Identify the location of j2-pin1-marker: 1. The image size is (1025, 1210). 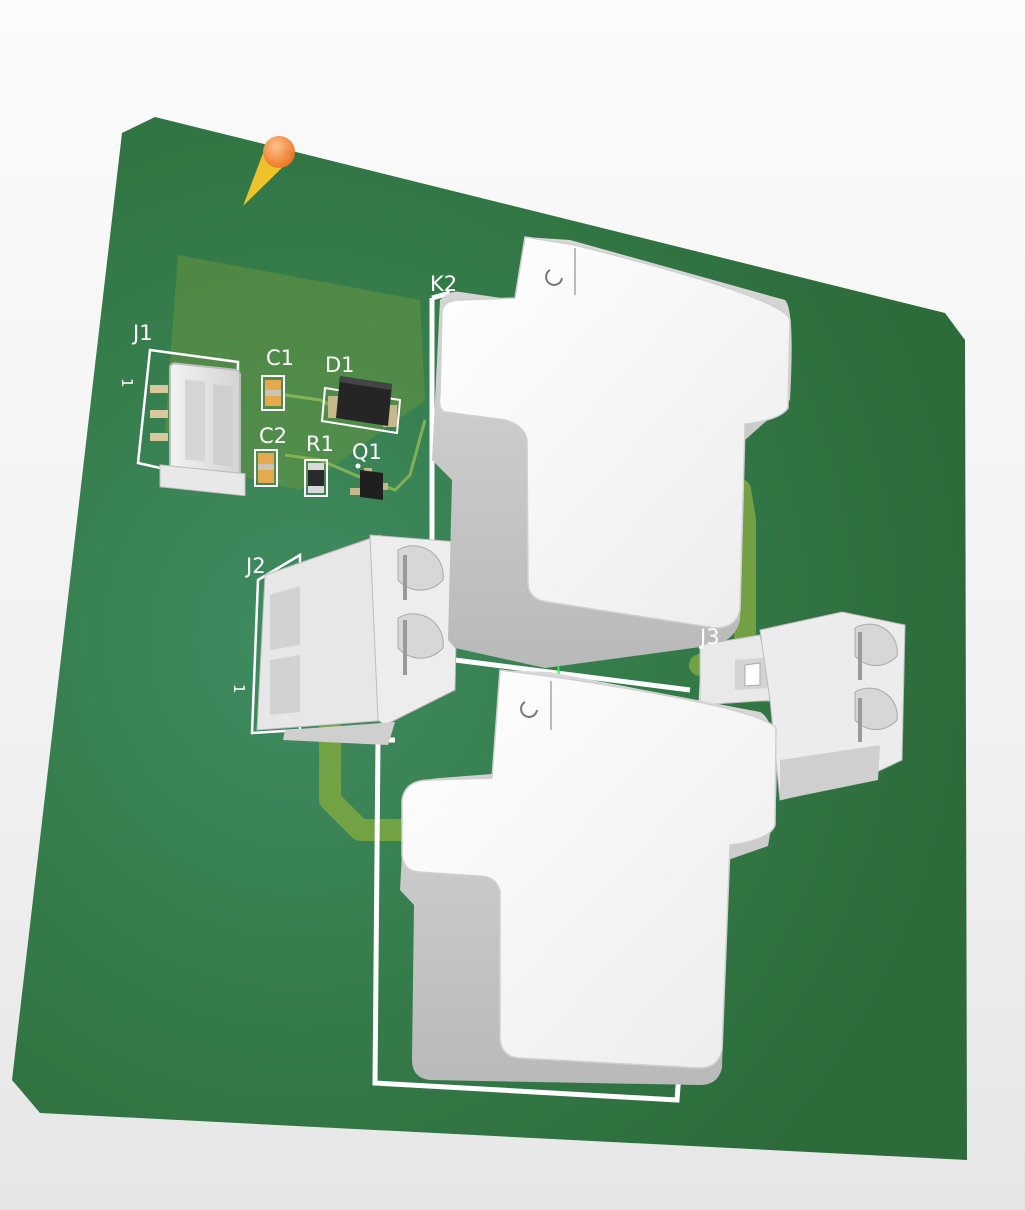
(239, 689).